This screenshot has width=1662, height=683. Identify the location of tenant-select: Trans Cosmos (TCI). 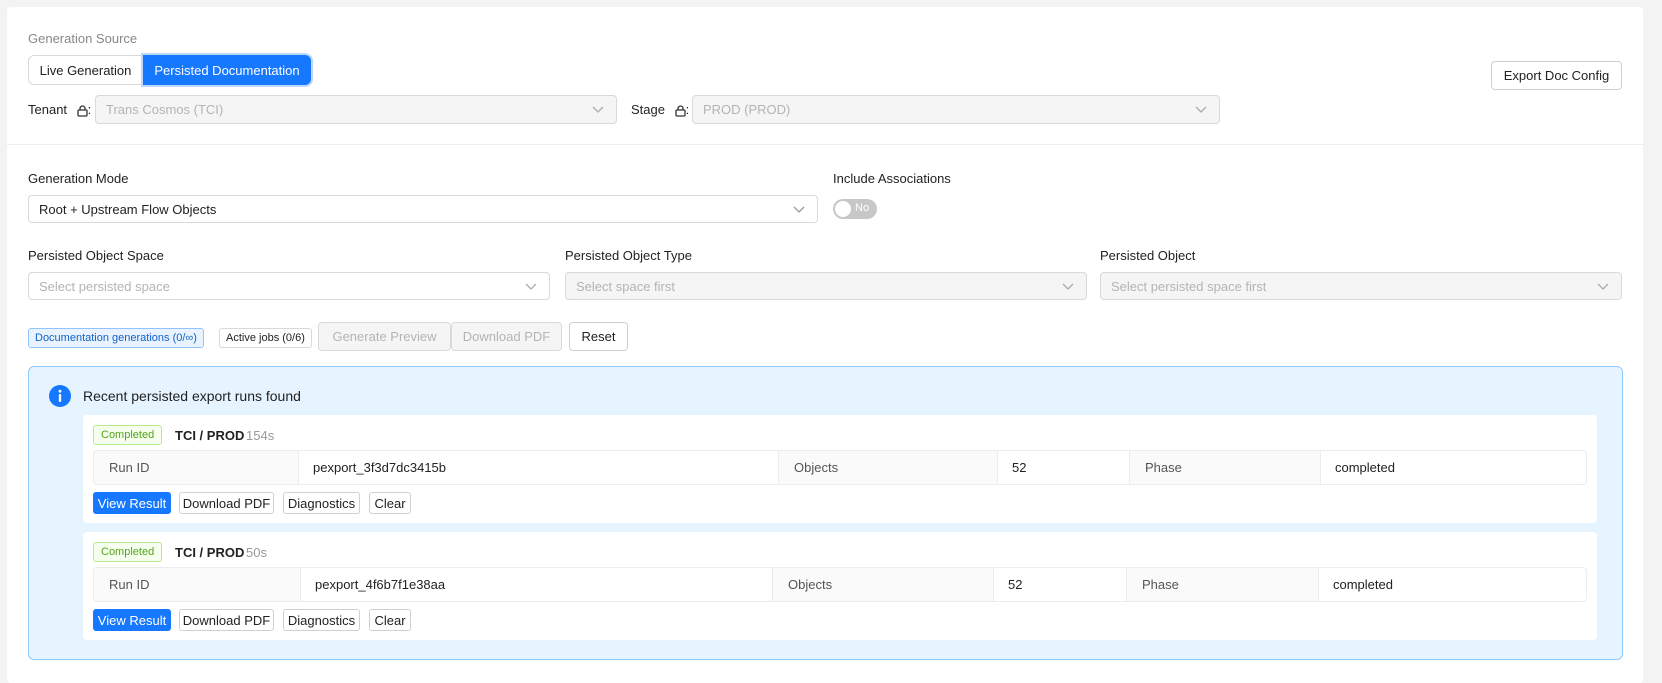
(356, 109).